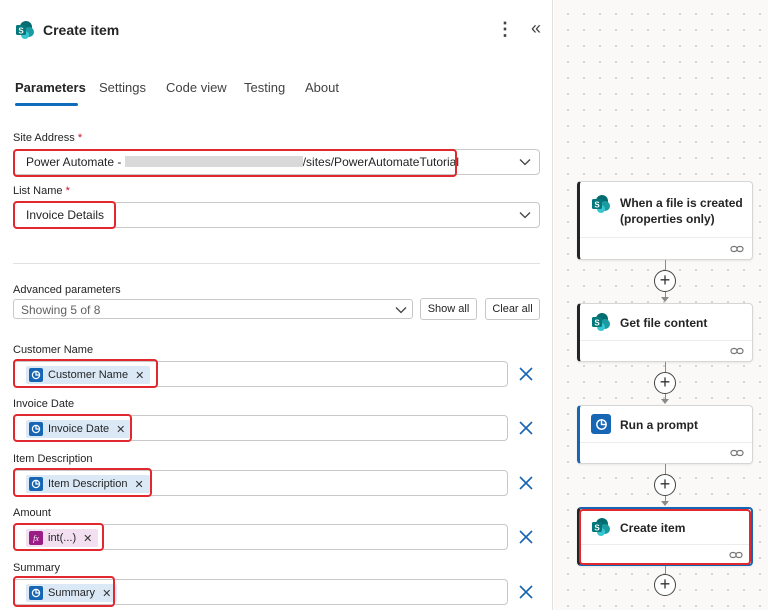 The height and width of the screenshot is (610, 768). I want to click on item-description-highlight, so click(82, 482).